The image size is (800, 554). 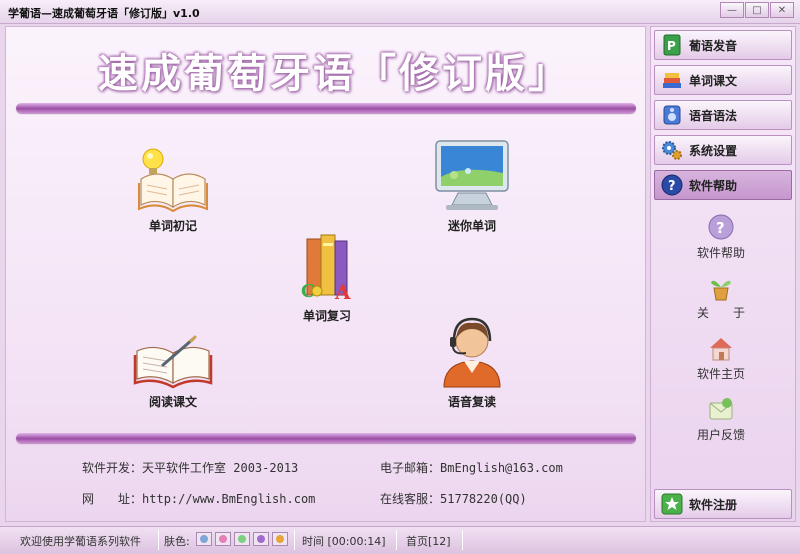 What do you see at coordinates (721, 349) in the screenshot?
I see `home-icon` at bounding box center [721, 349].